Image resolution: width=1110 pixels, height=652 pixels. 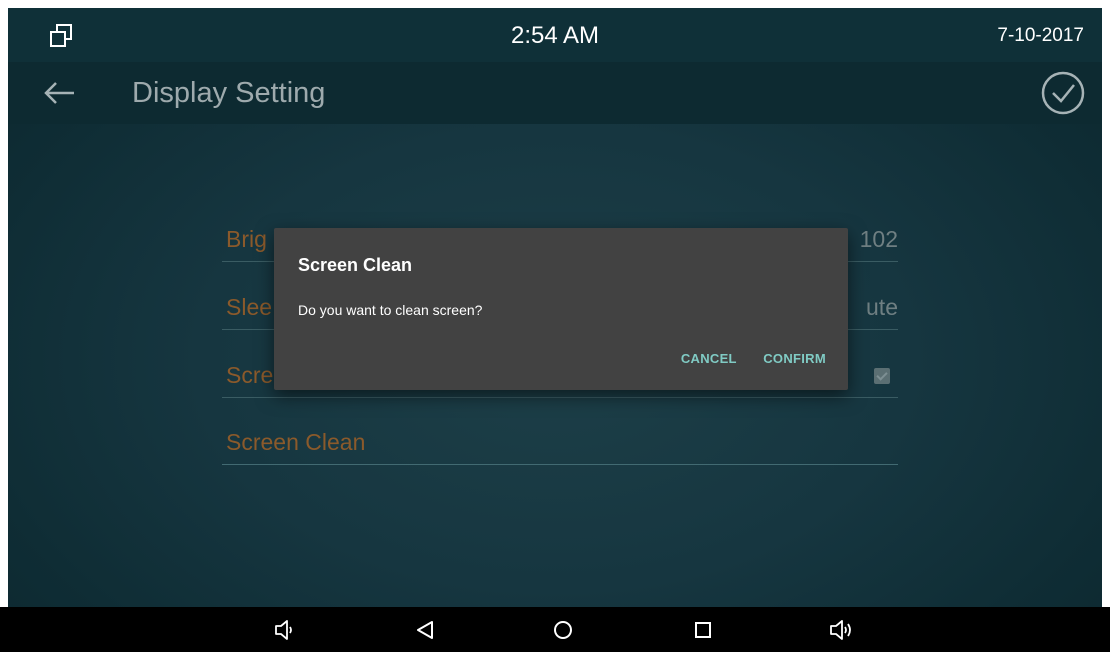 What do you see at coordinates (878, 239) in the screenshot?
I see `setting-value: 102` at bounding box center [878, 239].